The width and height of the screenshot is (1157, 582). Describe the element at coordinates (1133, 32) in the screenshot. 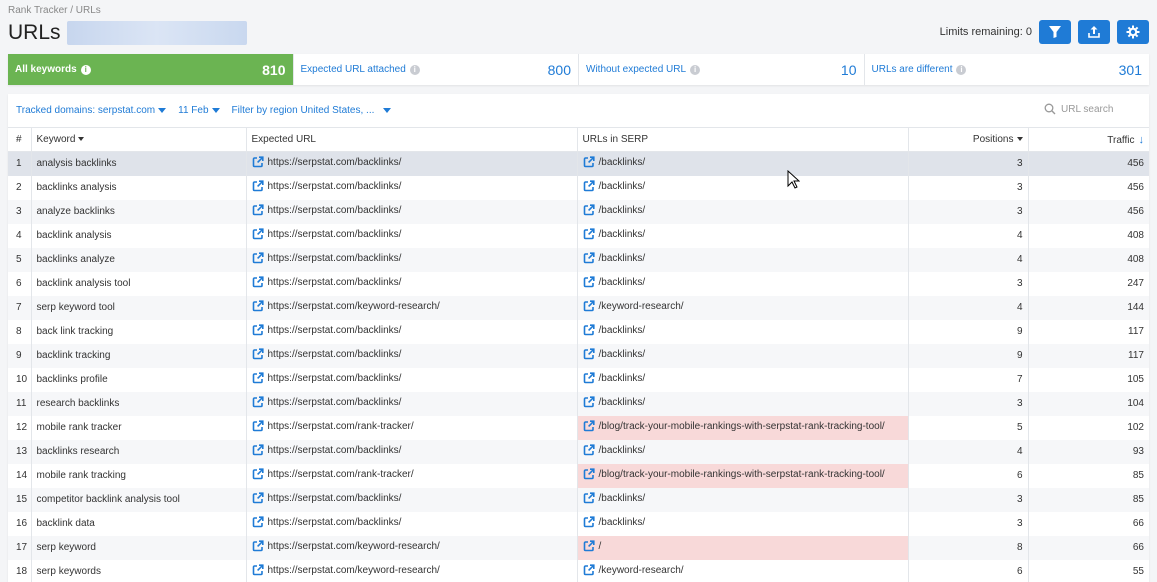

I see `settings-button` at that location.